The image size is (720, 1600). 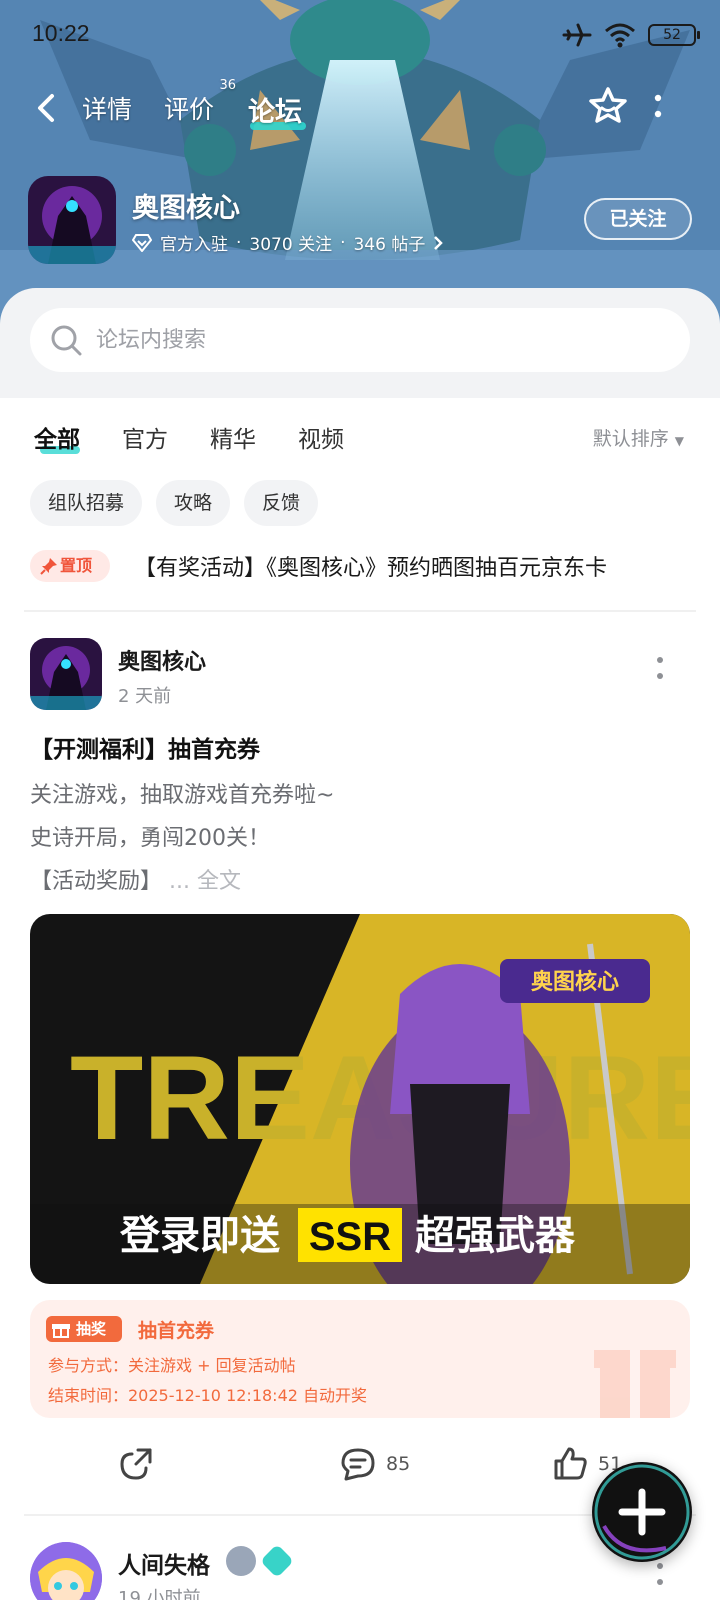 I want to click on banner-caption-after: 超强武器, so click(x=495, y=1236).